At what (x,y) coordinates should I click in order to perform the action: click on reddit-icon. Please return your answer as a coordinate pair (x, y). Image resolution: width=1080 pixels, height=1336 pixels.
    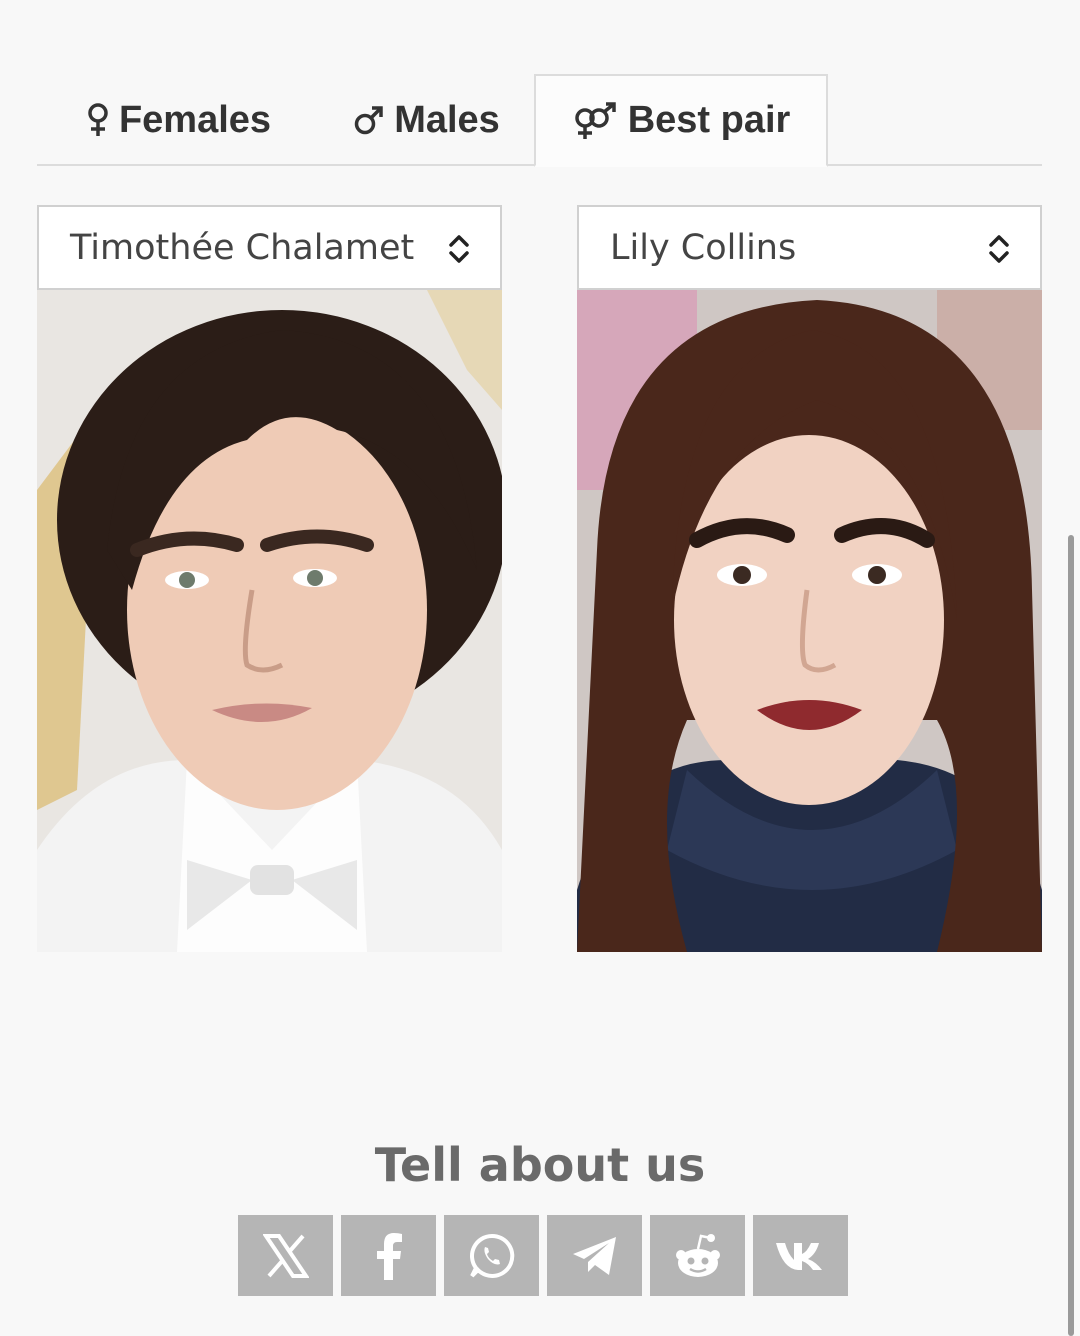
    Looking at the image, I should click on (697, 1255).